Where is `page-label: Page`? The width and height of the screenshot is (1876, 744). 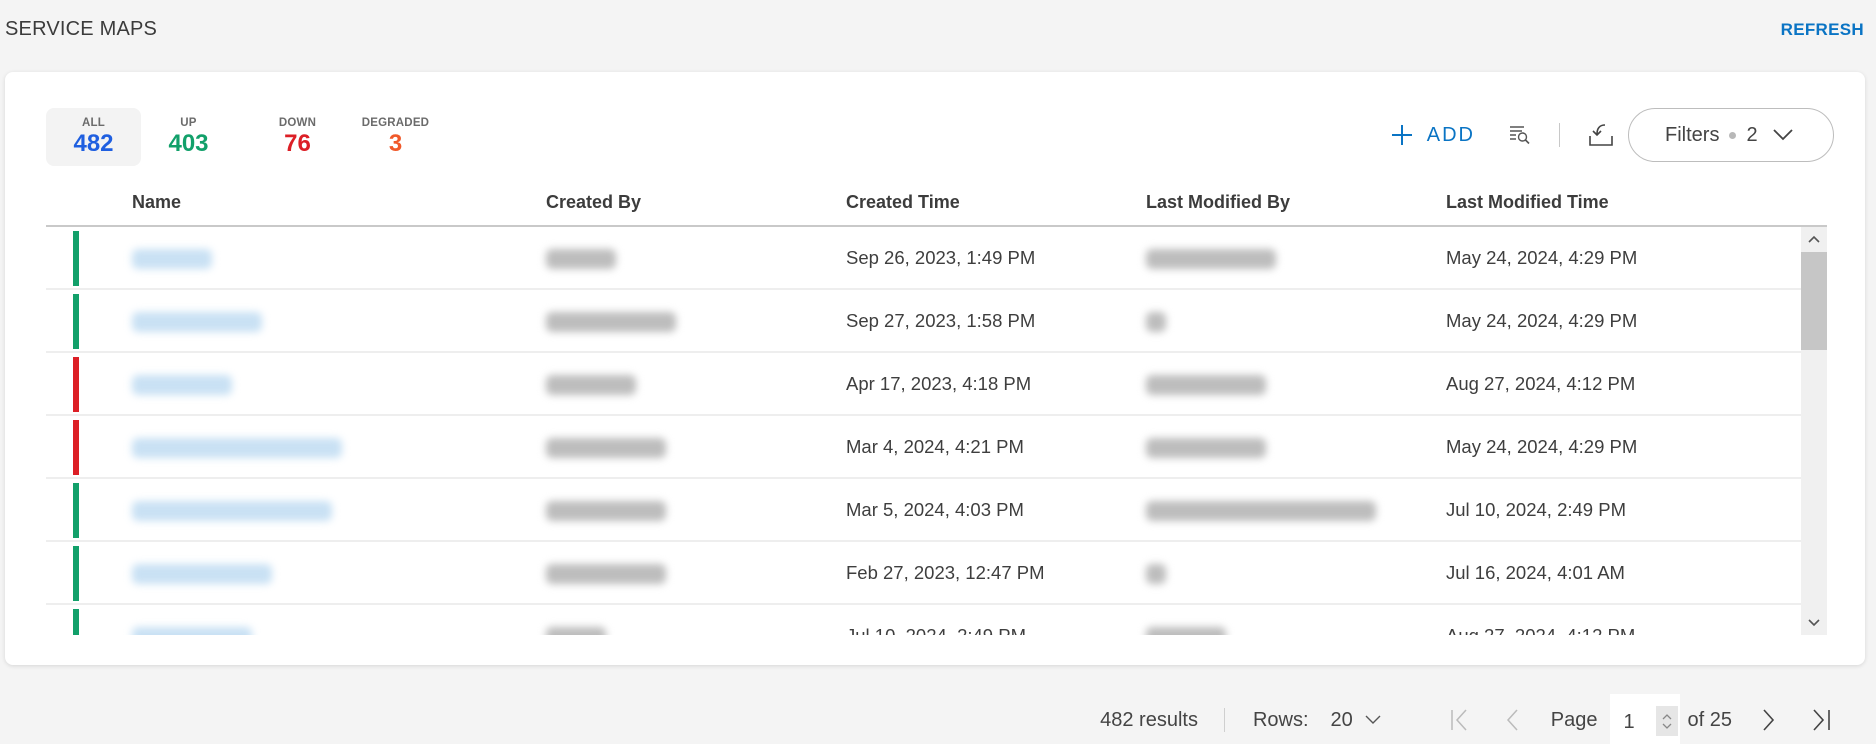
page-label: Page is located at coordinates (1574, 719).